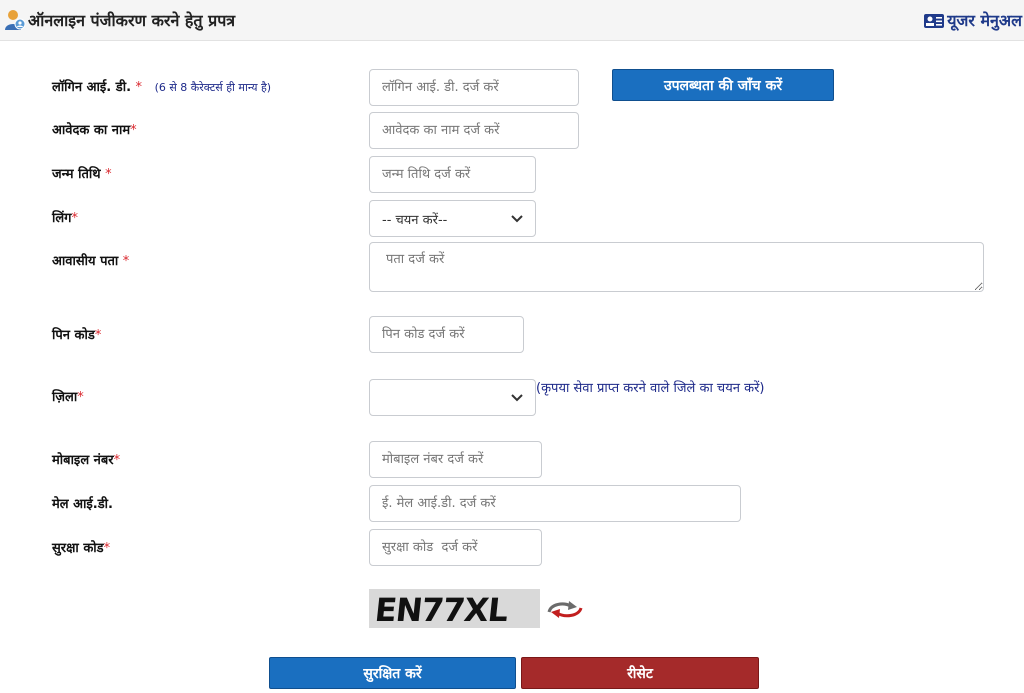 Image resolution: width=1024 pixels, height=693 pixels. I want to click on email-label-text: मेल आई.डी., so click(82, 504).